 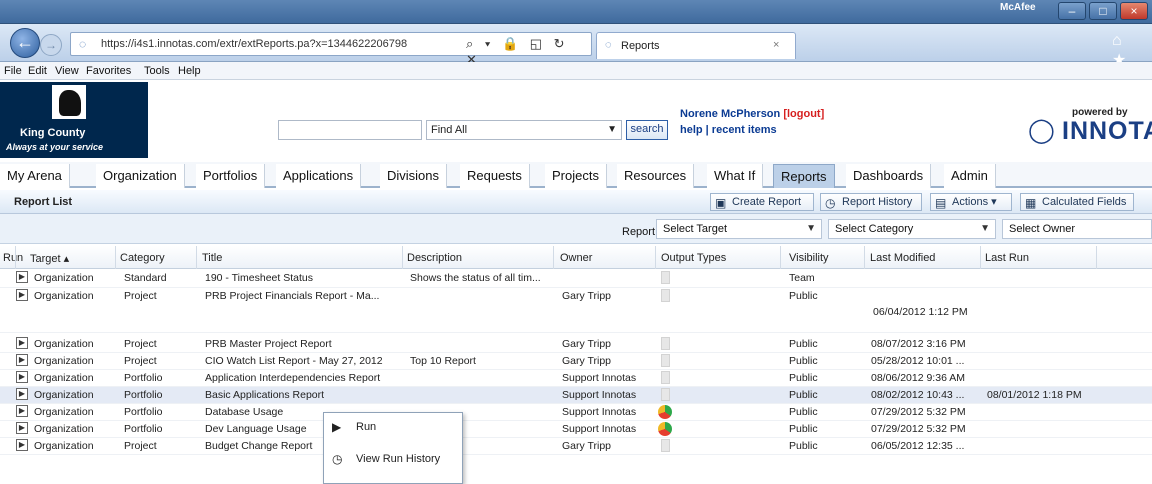 I want to click on global-search-input, so click(x=350, y=130).